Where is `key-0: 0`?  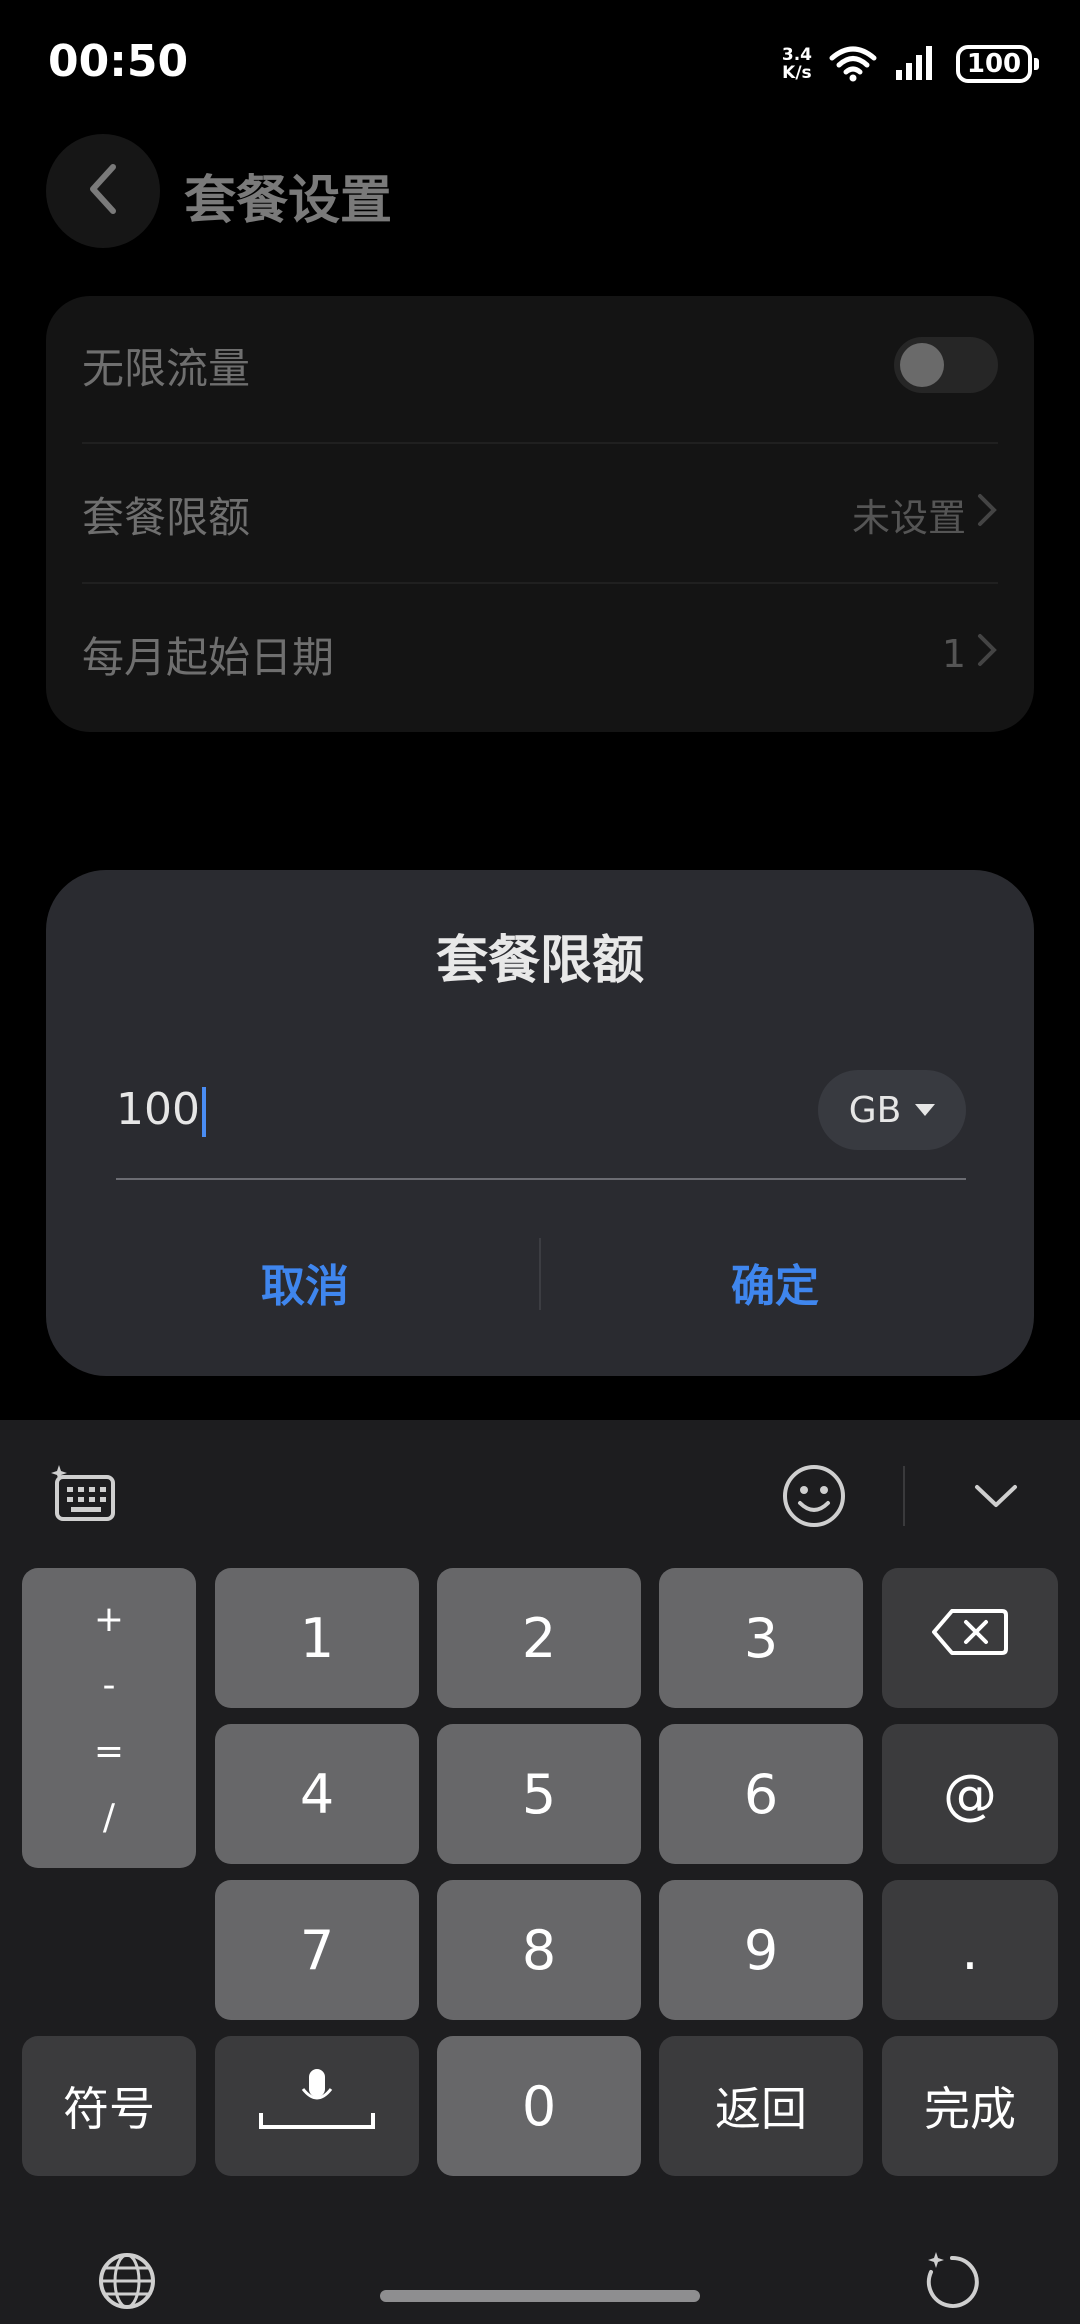 key-0: 0 is located at coordinates (539, 2106).